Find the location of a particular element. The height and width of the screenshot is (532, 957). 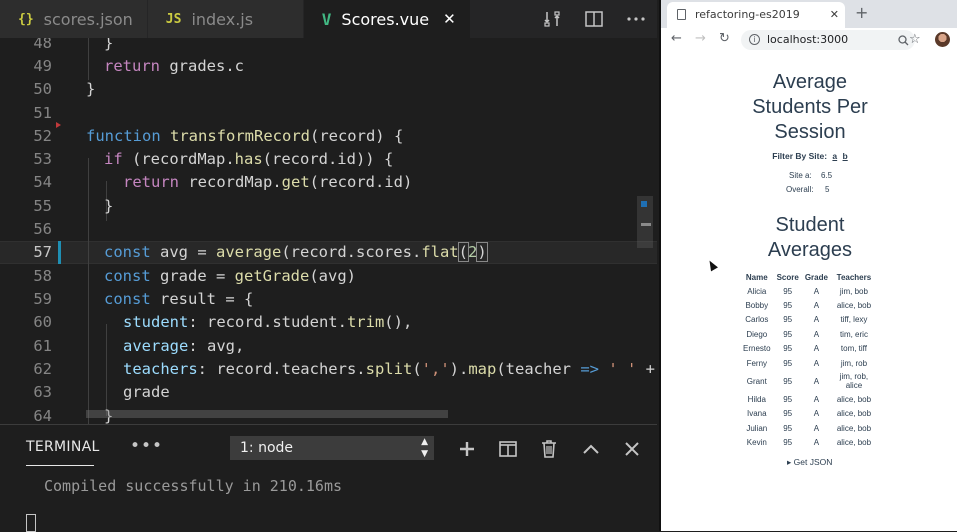

line-number: 57 is located at coordinates (42, 252).